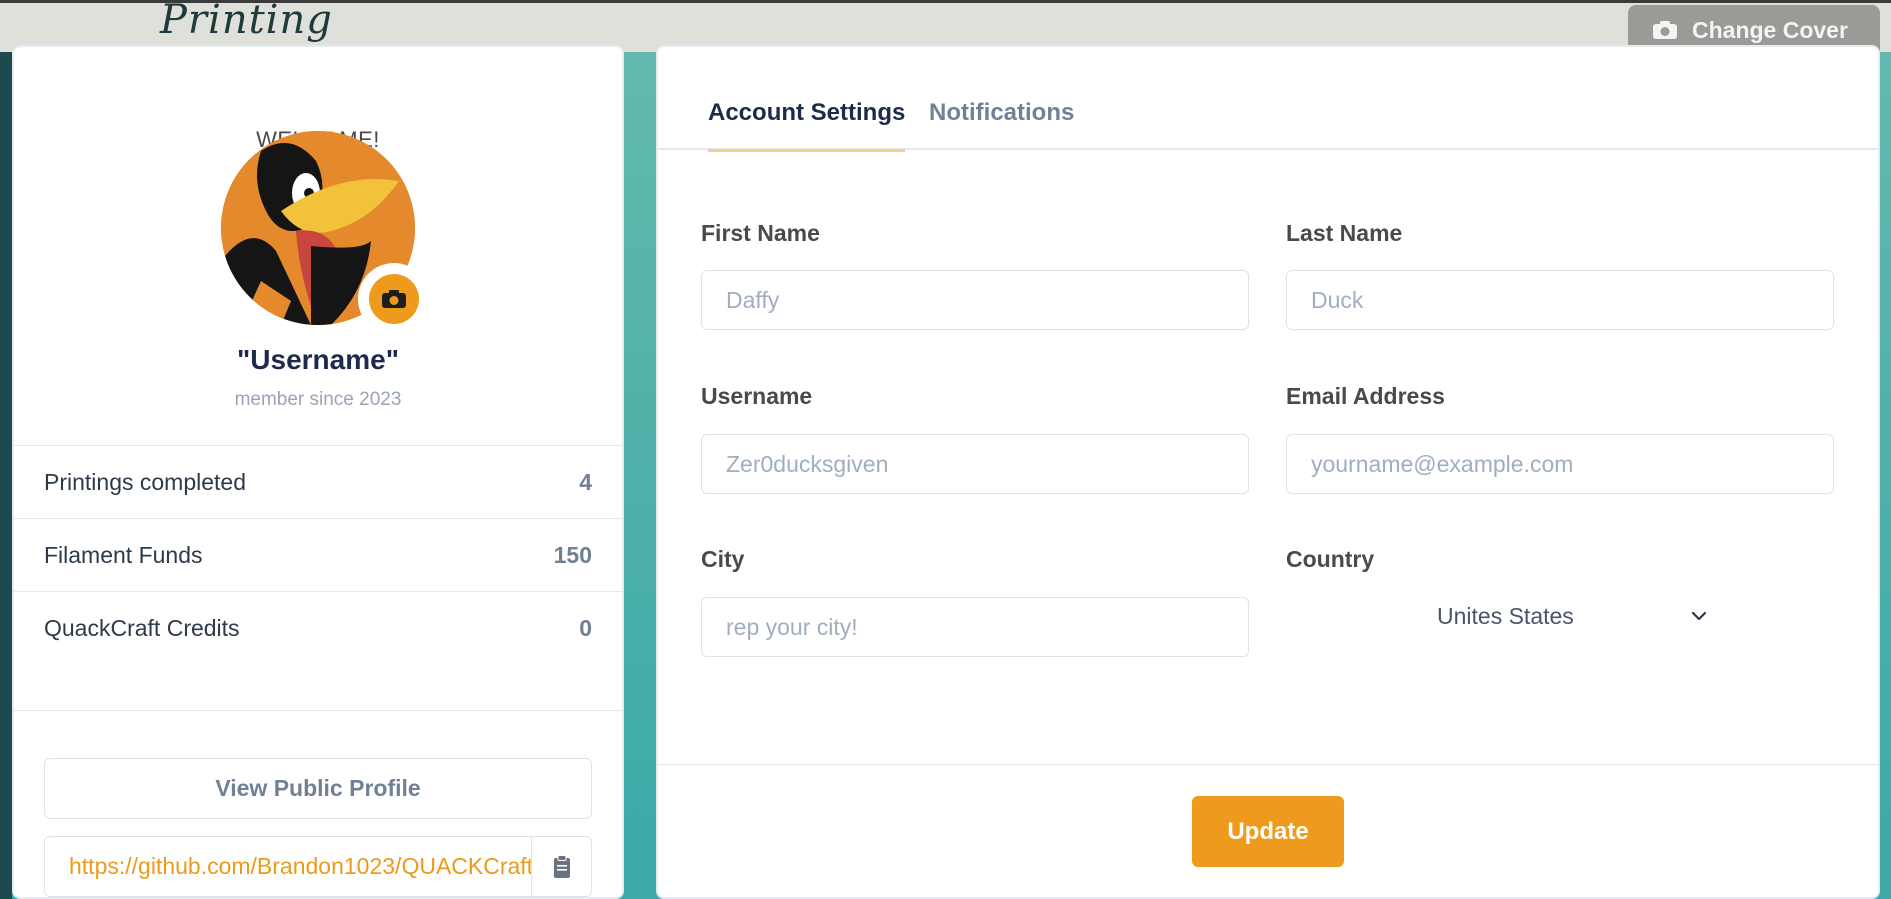 The image size is (1891, 899). I want to click on stat-row: Printings completed 4, so click(318, 481).